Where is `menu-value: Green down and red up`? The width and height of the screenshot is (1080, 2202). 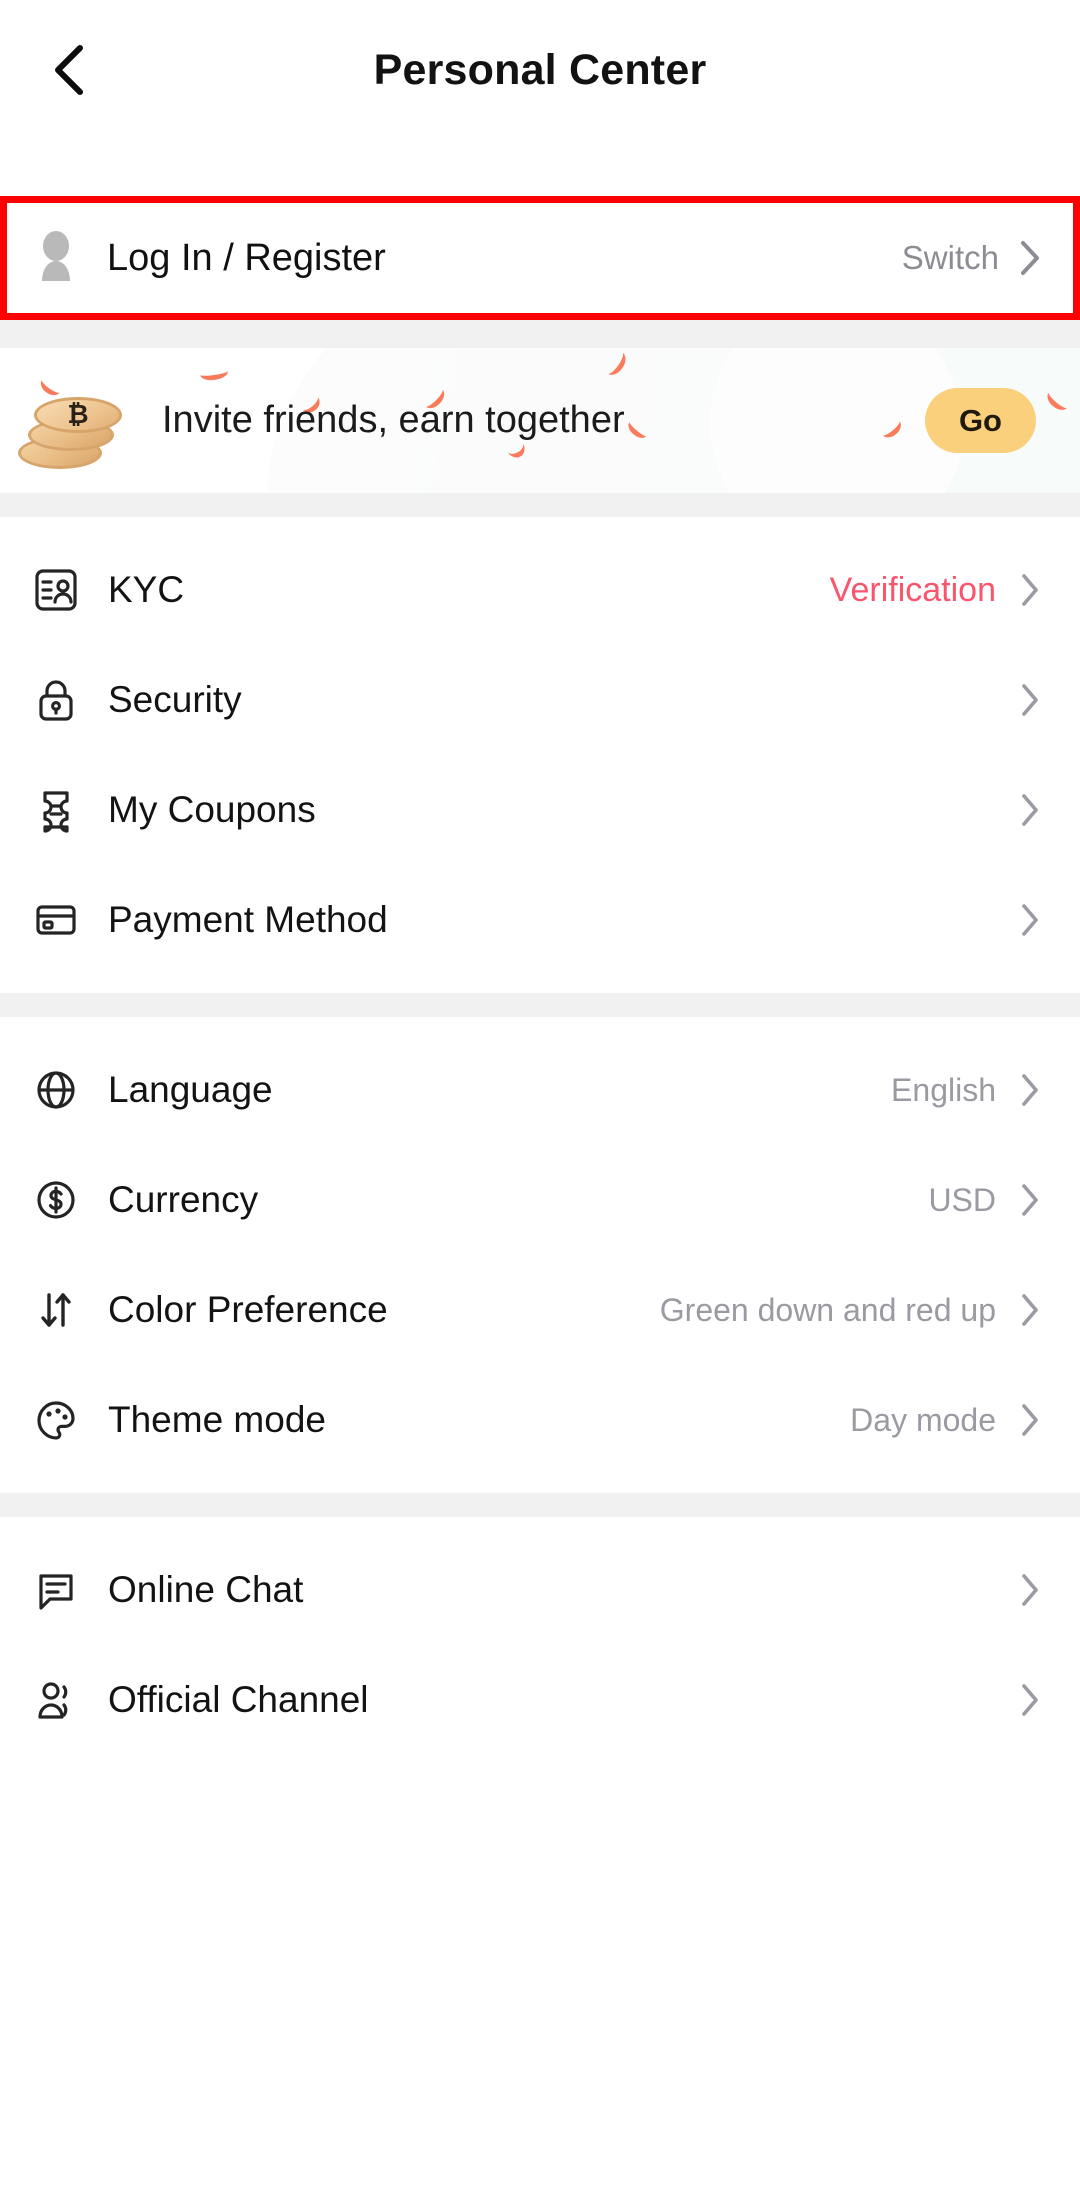
menu-value: Green down and red up is located at coordinates (827, 1309).